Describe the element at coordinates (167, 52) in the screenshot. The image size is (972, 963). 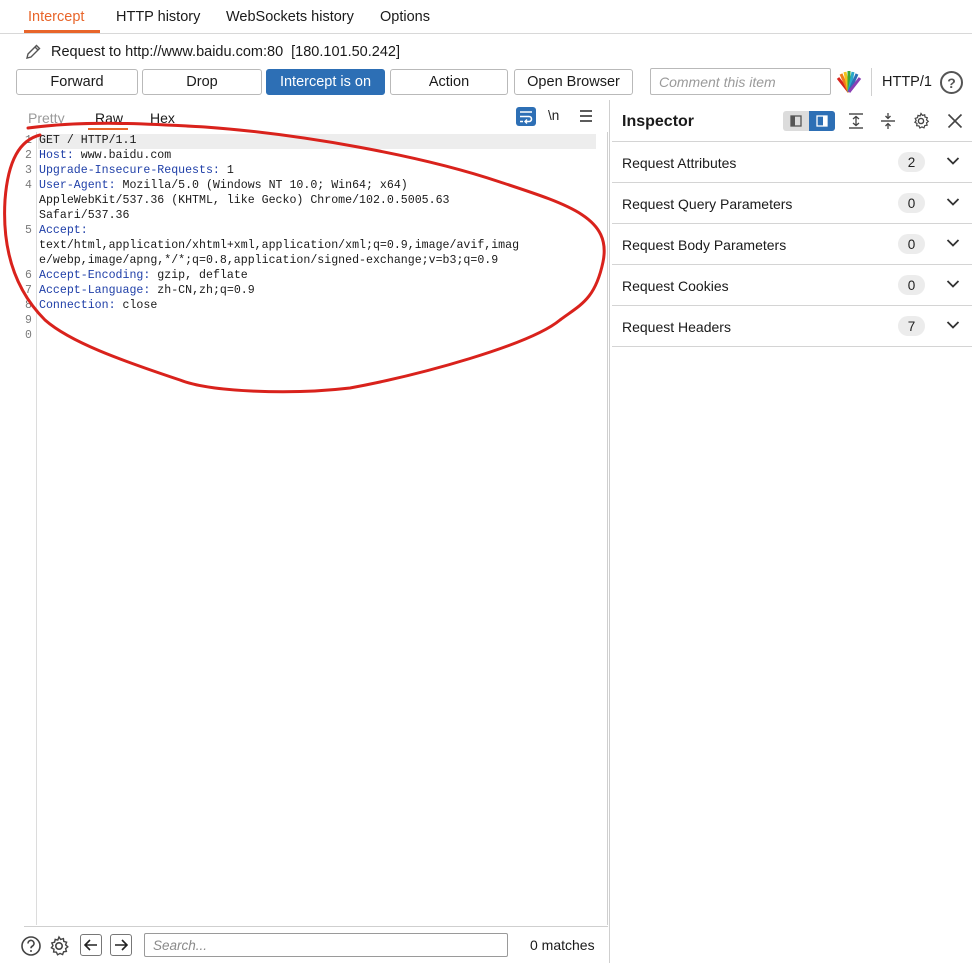
I see `request-url: Request to http://www.baidu.com:80` at that location.